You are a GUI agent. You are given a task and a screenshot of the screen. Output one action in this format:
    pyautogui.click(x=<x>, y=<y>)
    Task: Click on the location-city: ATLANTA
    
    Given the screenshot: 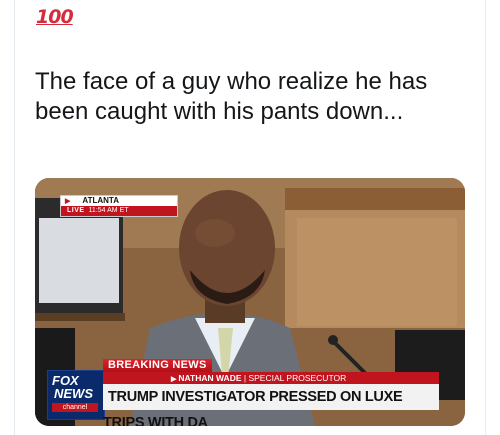 What is the action you would take?
    pyautogui.click(x=100, y=200)
    